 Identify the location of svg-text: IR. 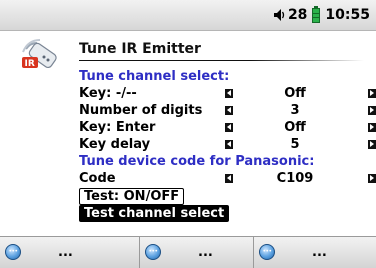
(30, 64).